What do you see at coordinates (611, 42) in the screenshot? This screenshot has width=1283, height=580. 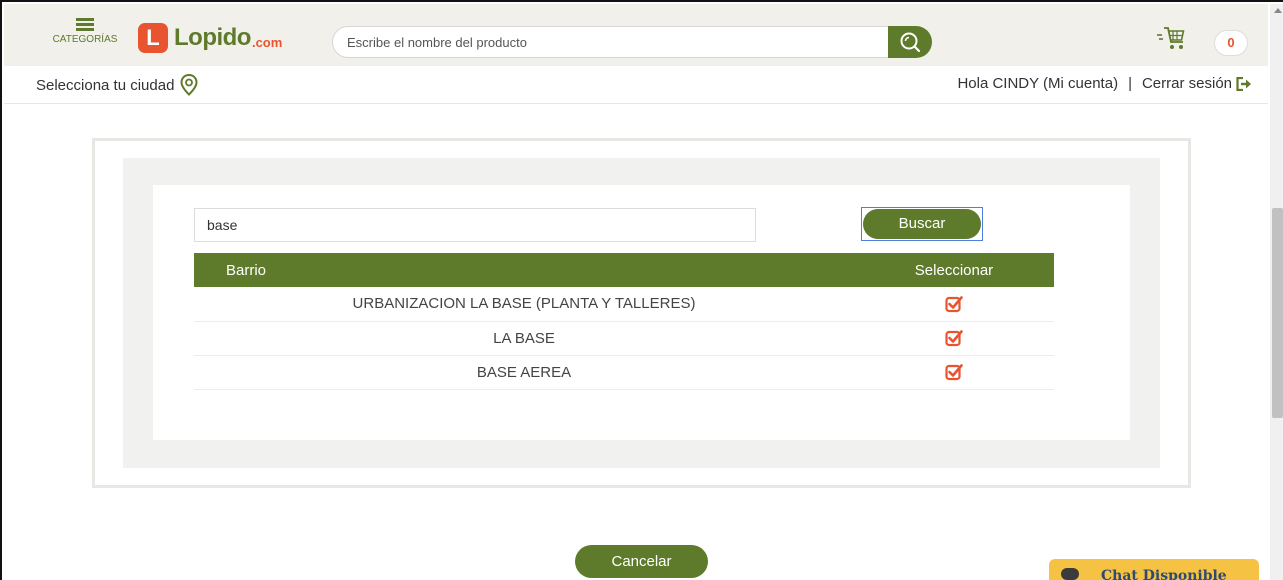 I see `product-search-input` at bounding box center [611, 42].